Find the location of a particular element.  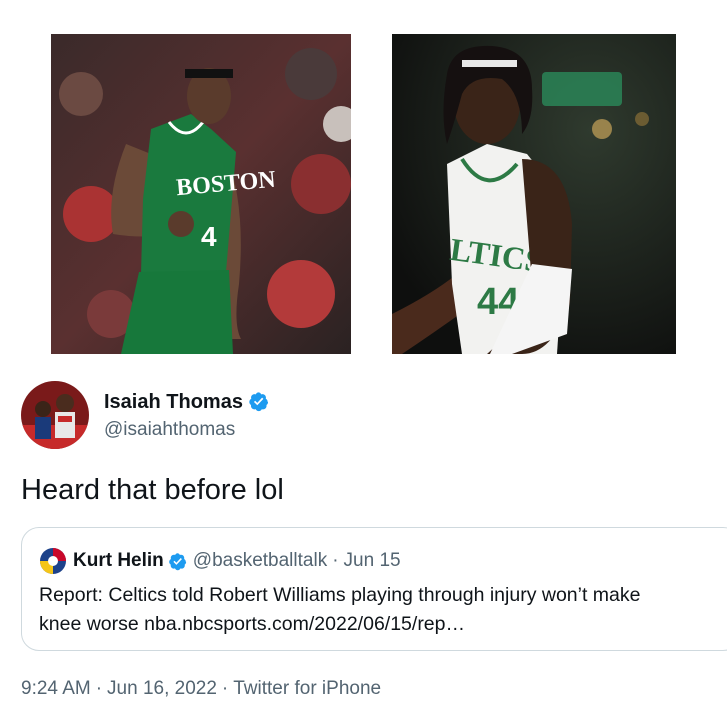

author-name: Isaiah Thomas is located at coordinates (173, 402).